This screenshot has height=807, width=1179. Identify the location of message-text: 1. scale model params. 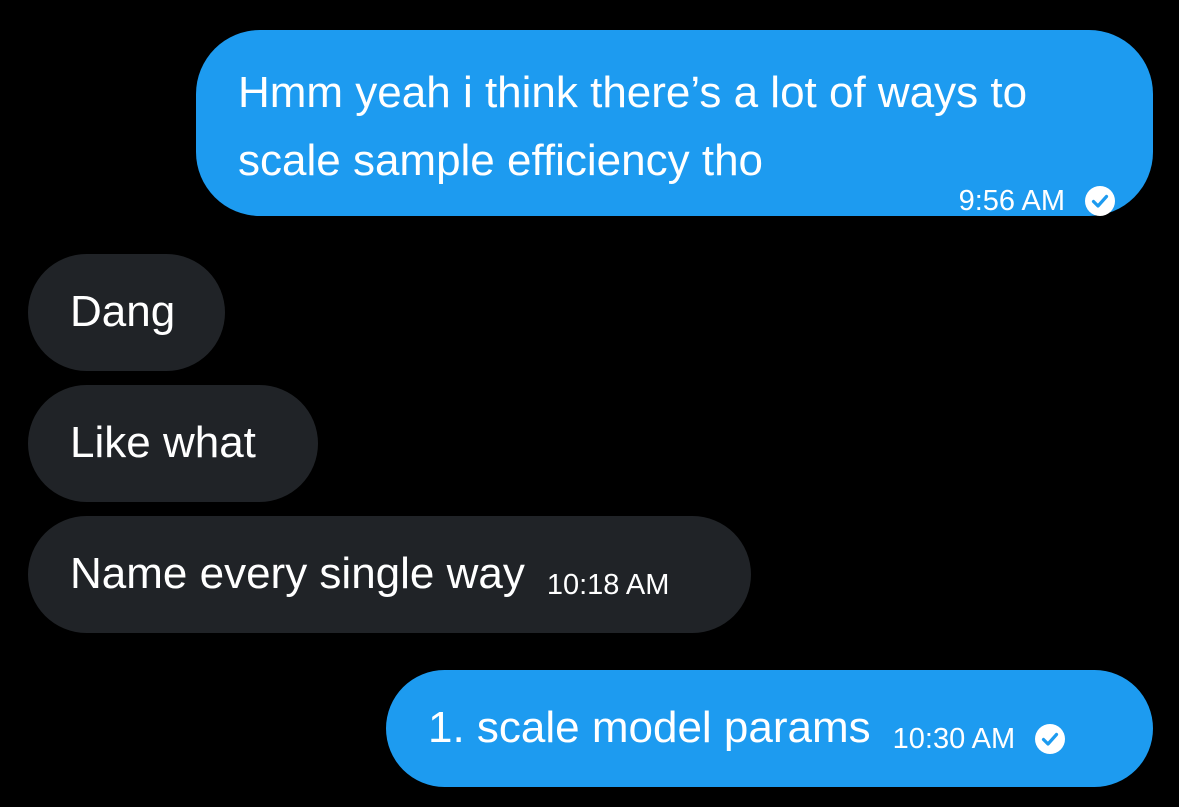
(649, 727).